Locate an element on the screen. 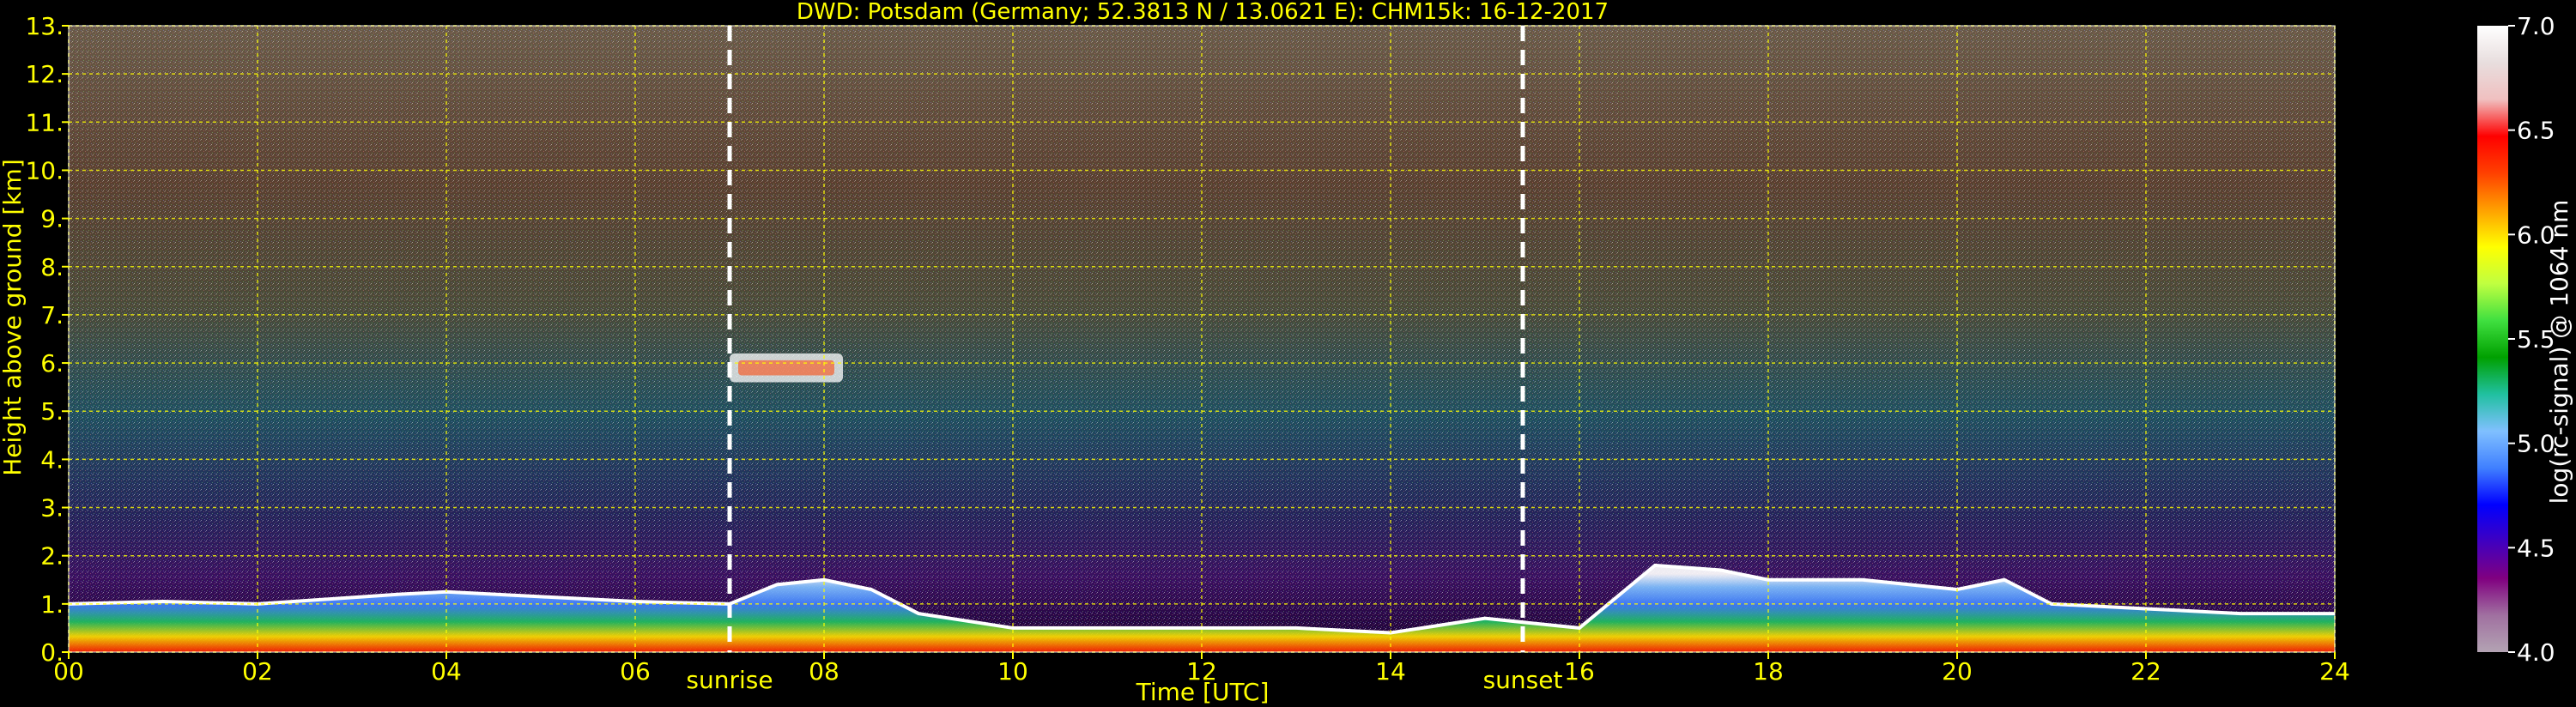 The width and height of the screenshot is (2576, 707). colorbar-tick-label: 7.0 is located at coordinates (2536, 26).